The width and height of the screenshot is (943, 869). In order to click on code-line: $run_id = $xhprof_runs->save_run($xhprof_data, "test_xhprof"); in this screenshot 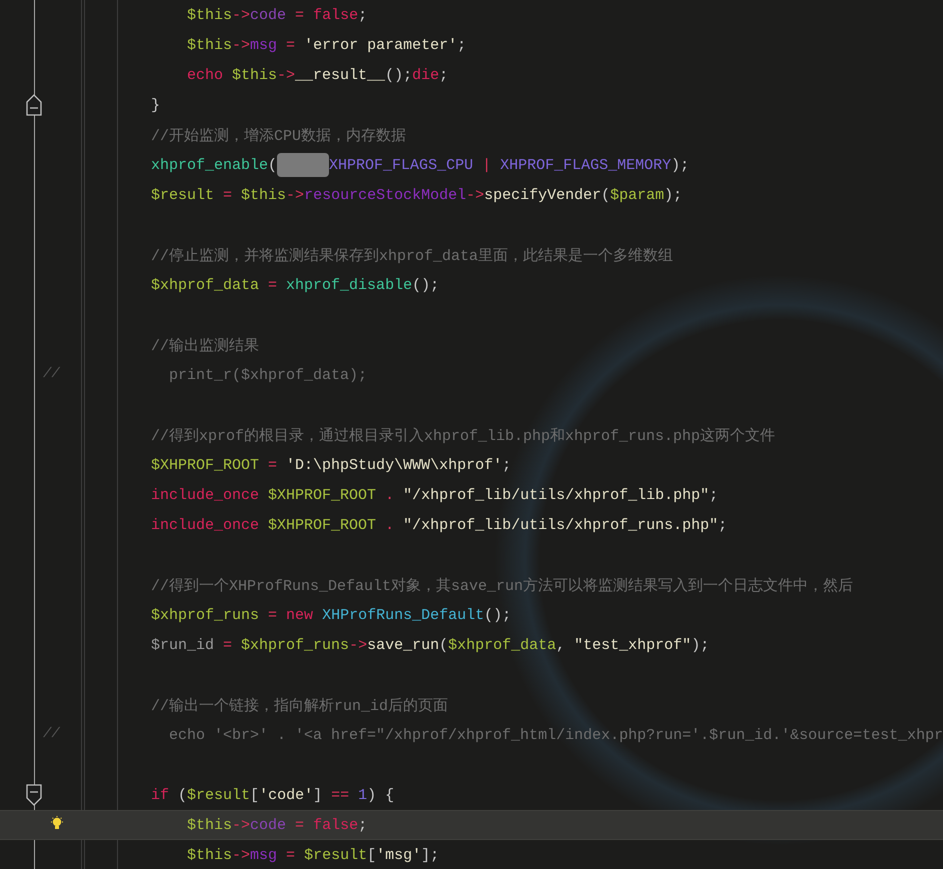, I will do `click(430, 645)`.